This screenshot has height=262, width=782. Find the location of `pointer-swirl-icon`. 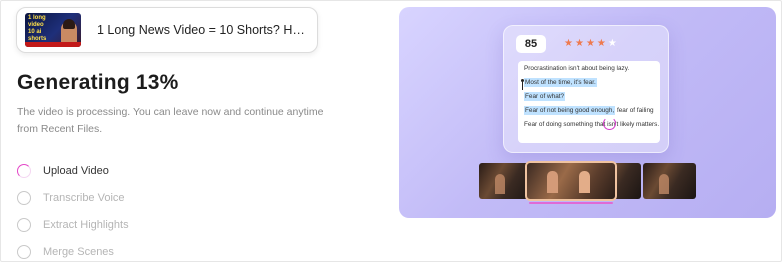

pointer-swirl-icon is located at coordinates (609, 123).